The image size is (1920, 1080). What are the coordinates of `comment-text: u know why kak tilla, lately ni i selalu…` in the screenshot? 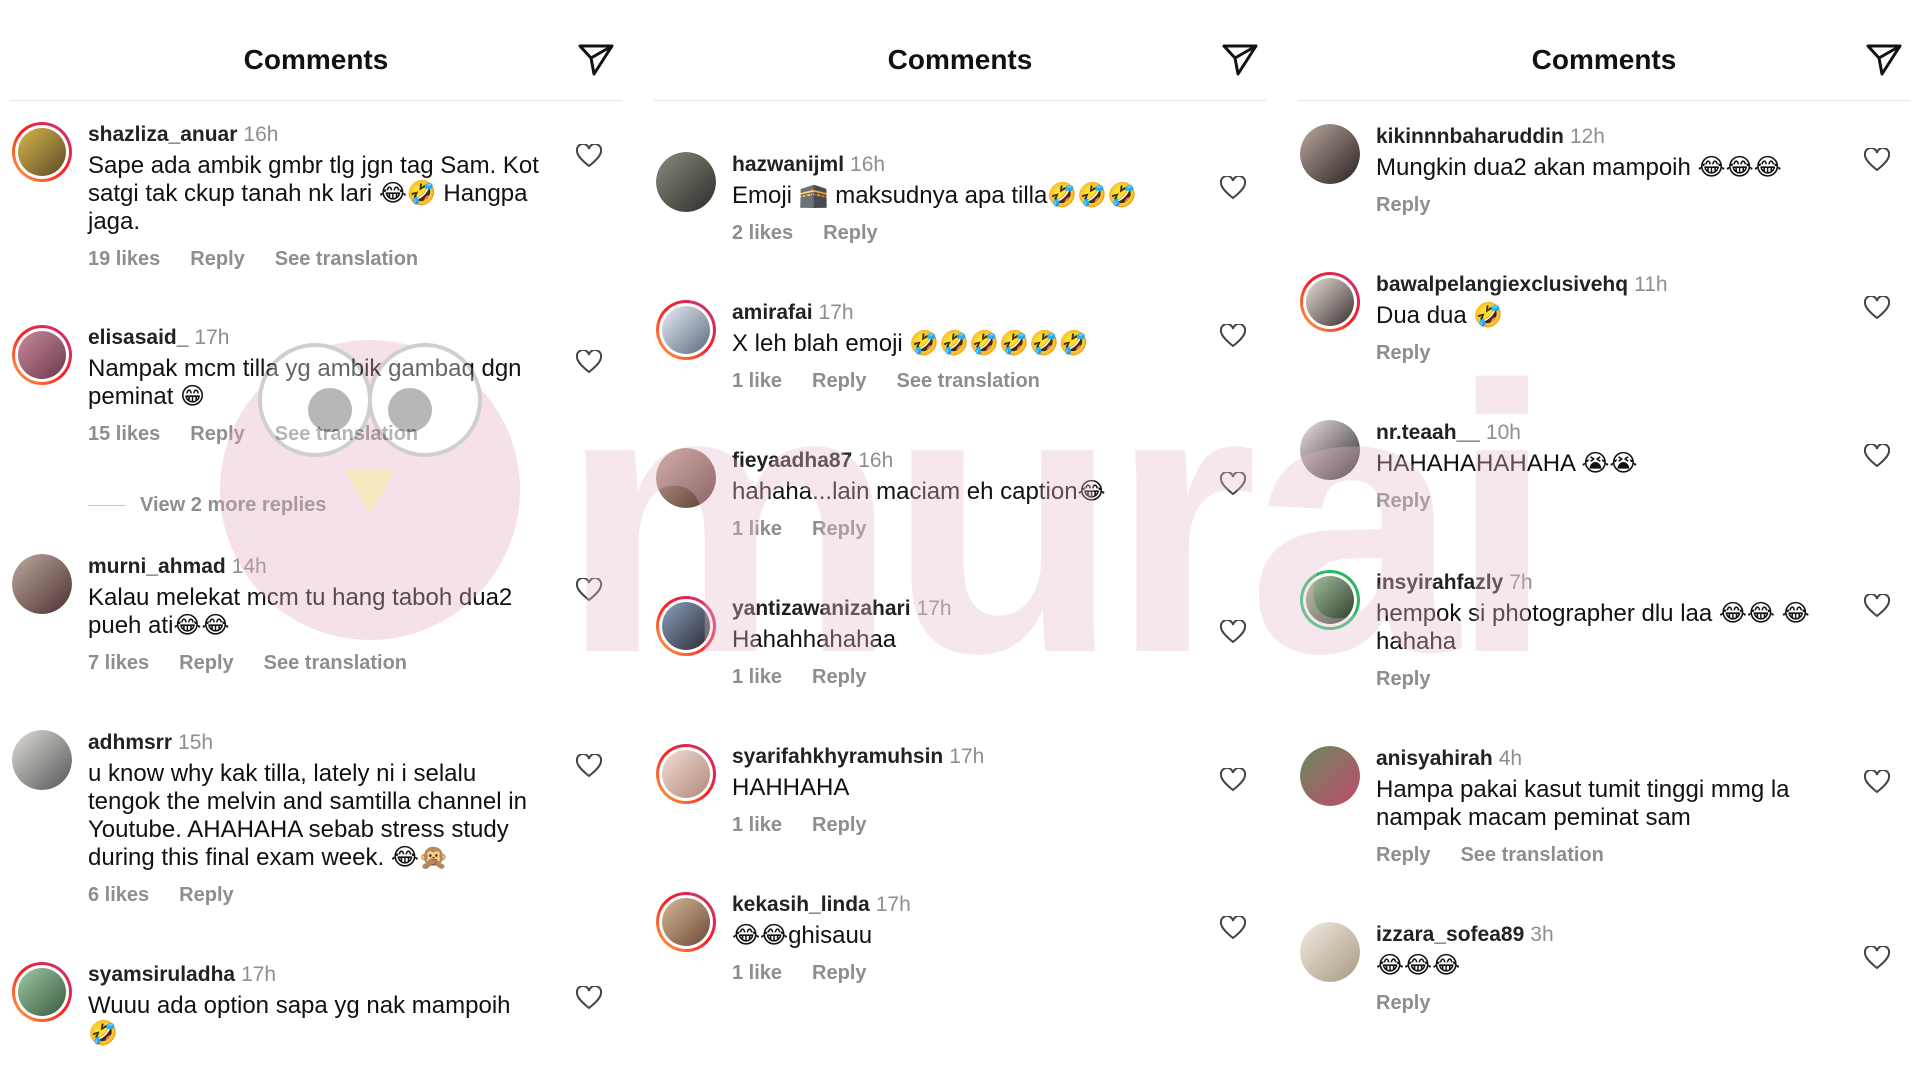 It's located at (307, 815).